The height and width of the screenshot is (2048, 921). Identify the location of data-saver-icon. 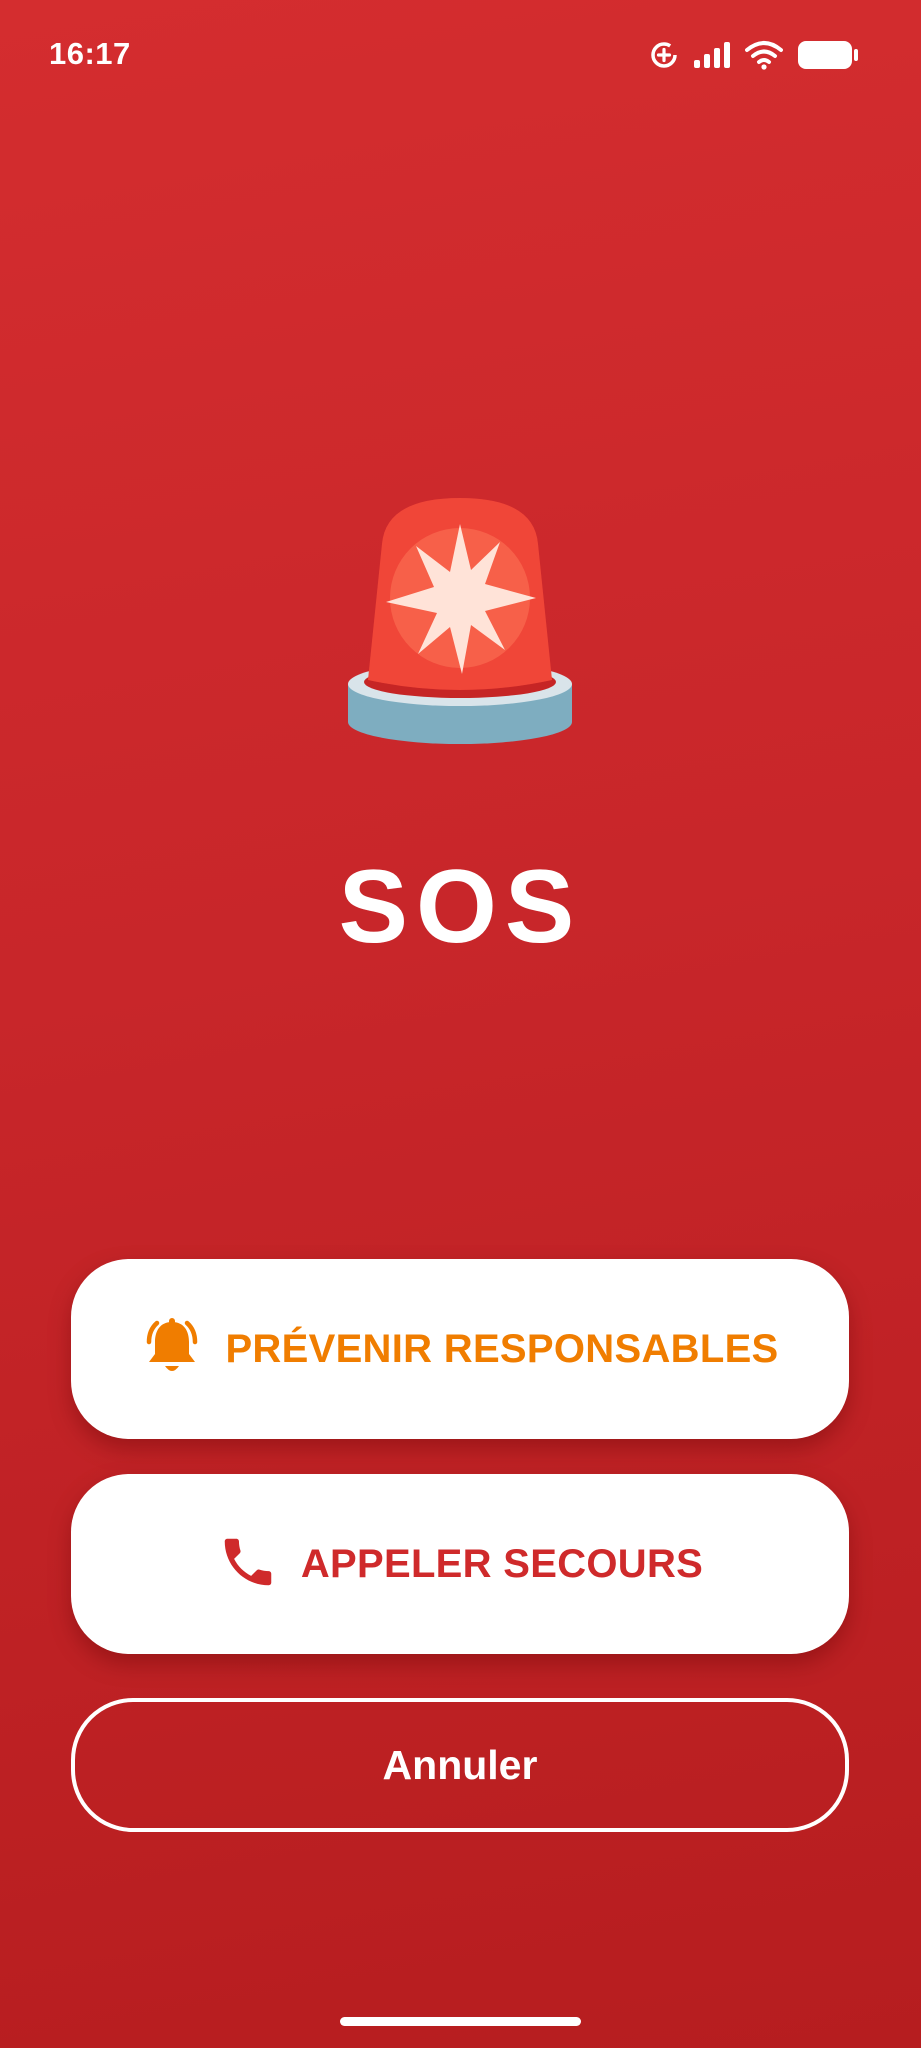
(664, 55).